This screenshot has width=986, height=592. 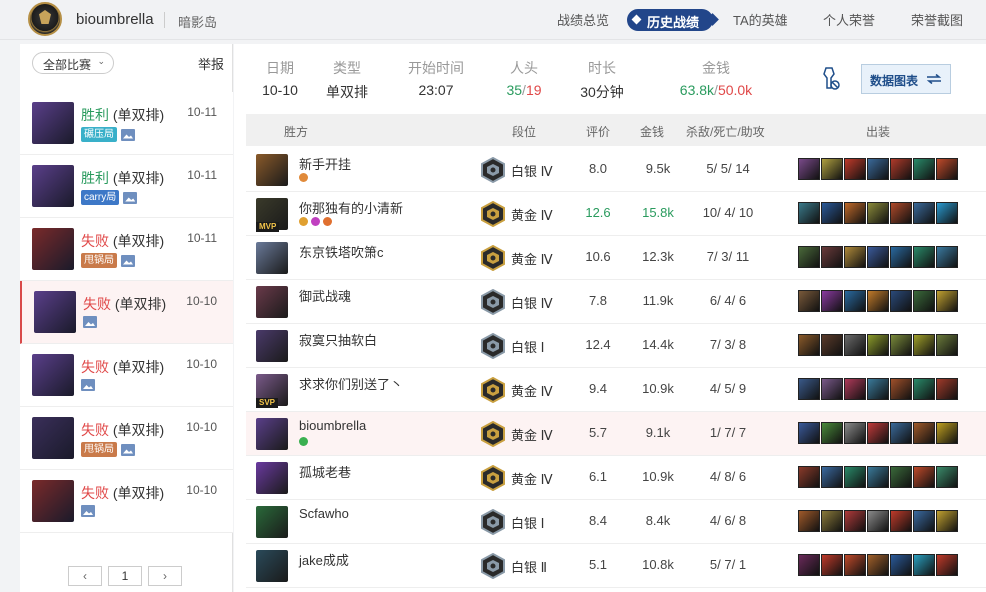 I want to click on data-chart-button: 数据图表, so click(x=906, y=79).